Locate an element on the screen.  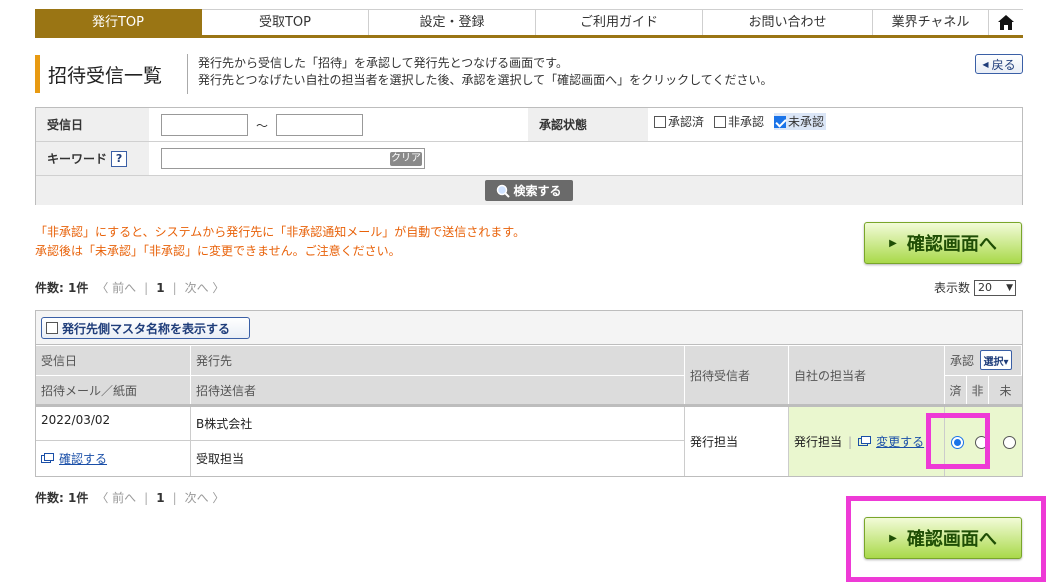
search-row-date: 受信日 ～ 承認状態 承認済 非承認 未承認 is located at coordinates (529, 125).